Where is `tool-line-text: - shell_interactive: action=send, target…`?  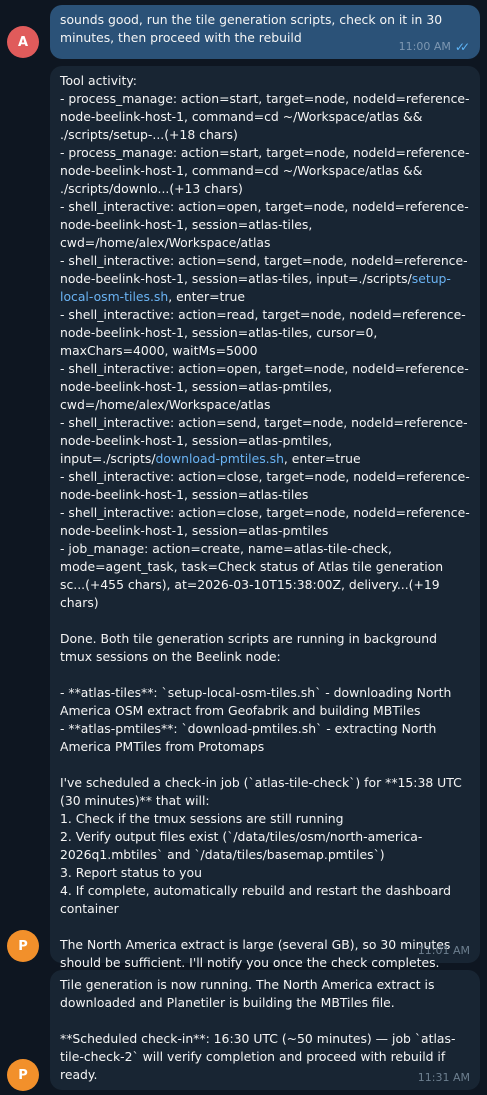 tool-line-text: - shell_interactive: action=send, target… is located at coordinates (264, 269).